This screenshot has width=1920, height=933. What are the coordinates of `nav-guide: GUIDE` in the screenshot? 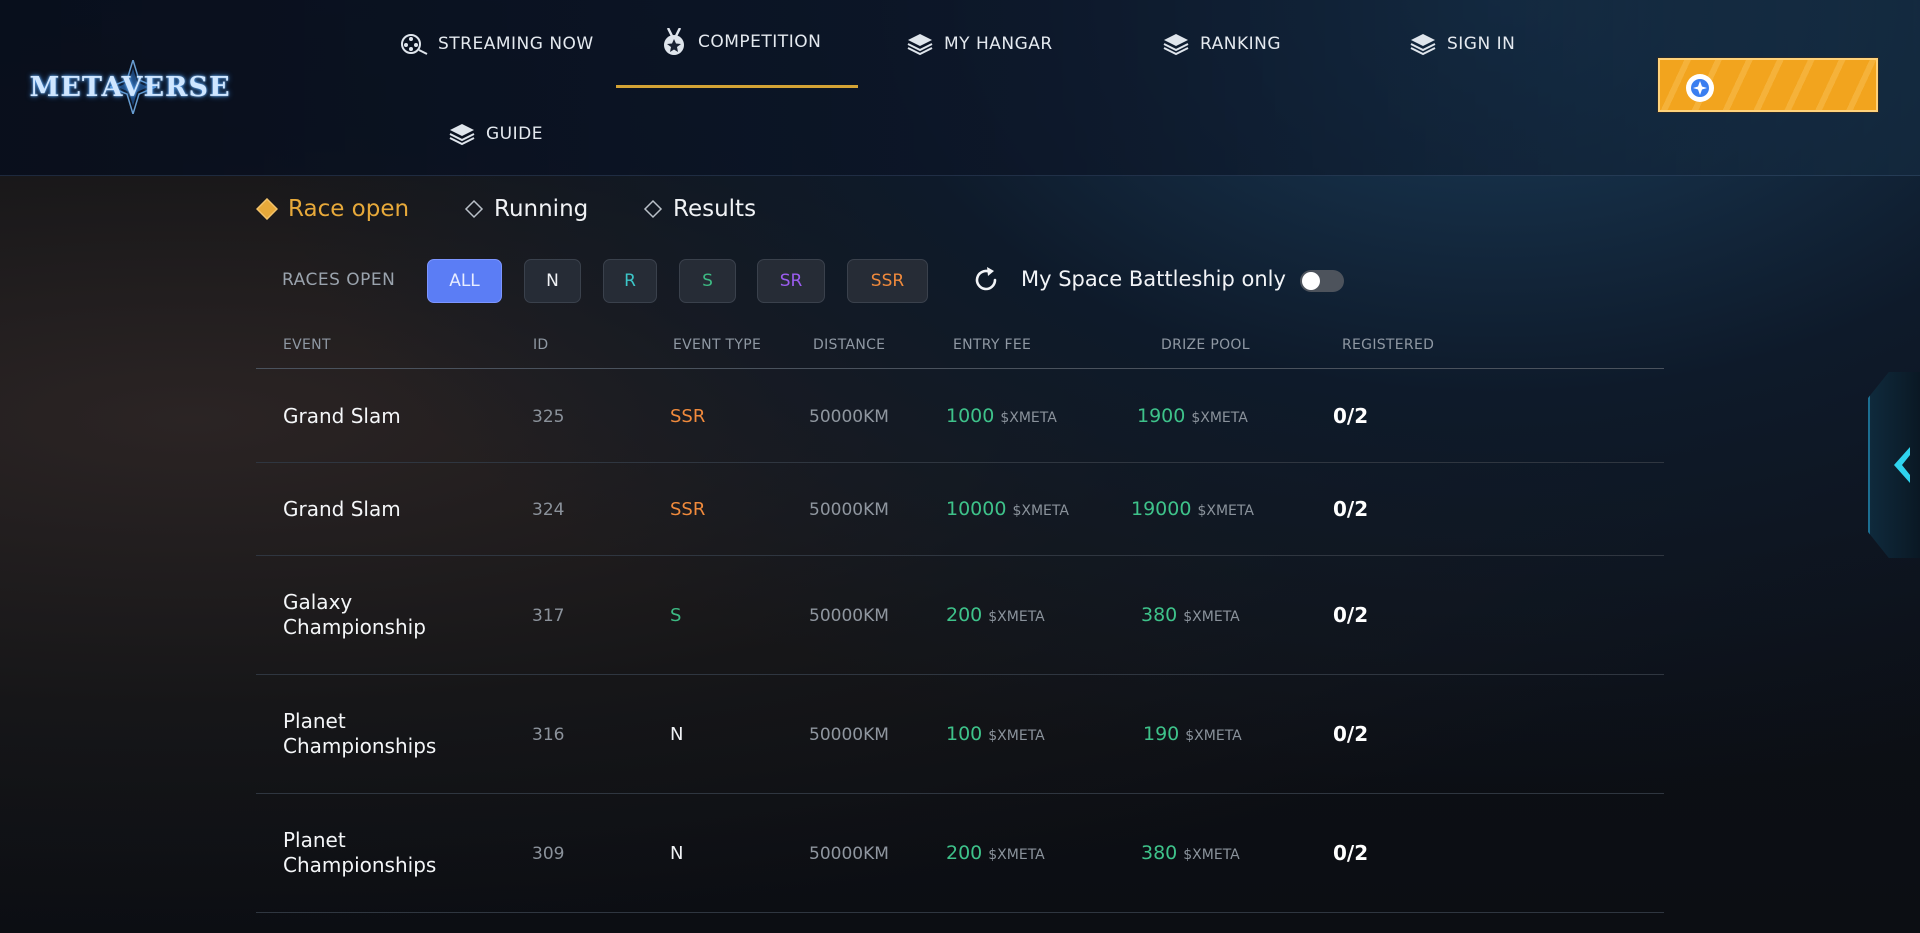 It's located at (495, 134).